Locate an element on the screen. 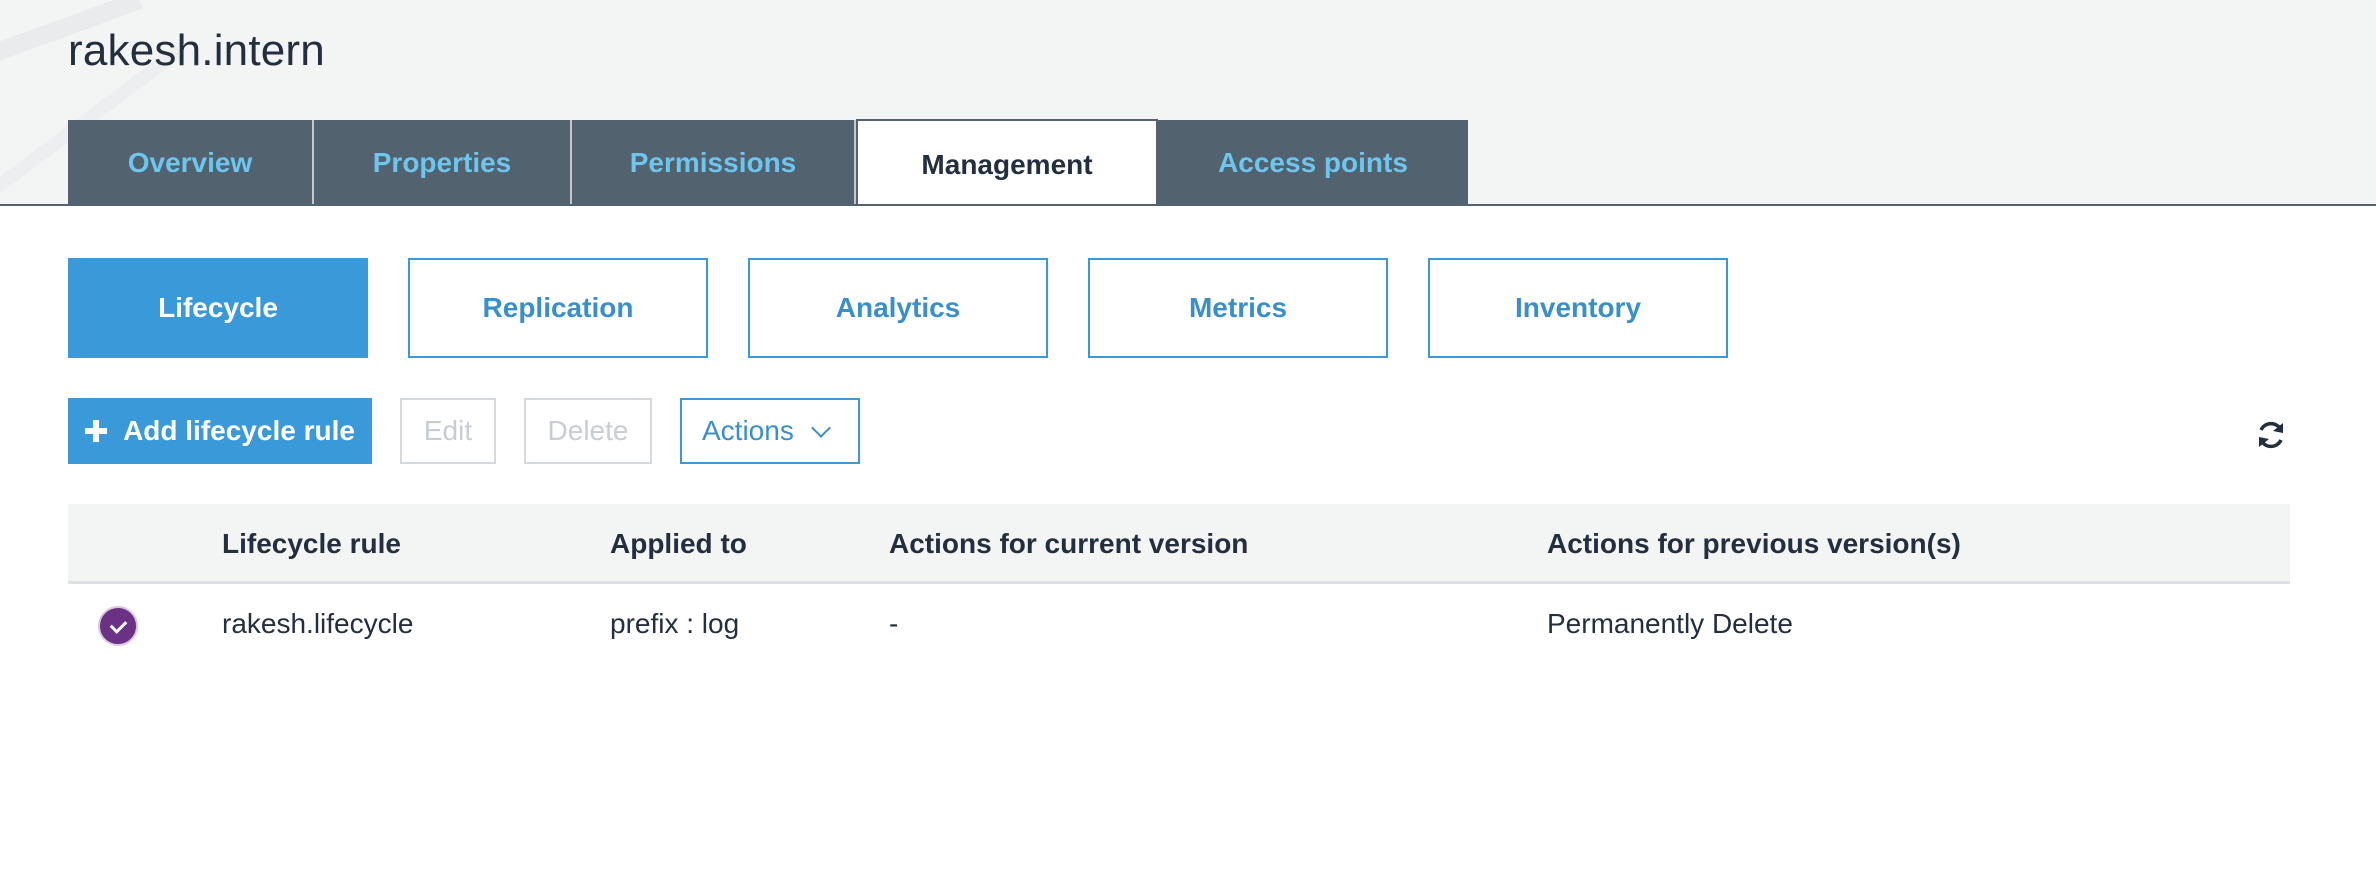 This screenshot has height=870, width=2376. column-header-current-version: Actions for current version is located at coordinates (1069, 543).